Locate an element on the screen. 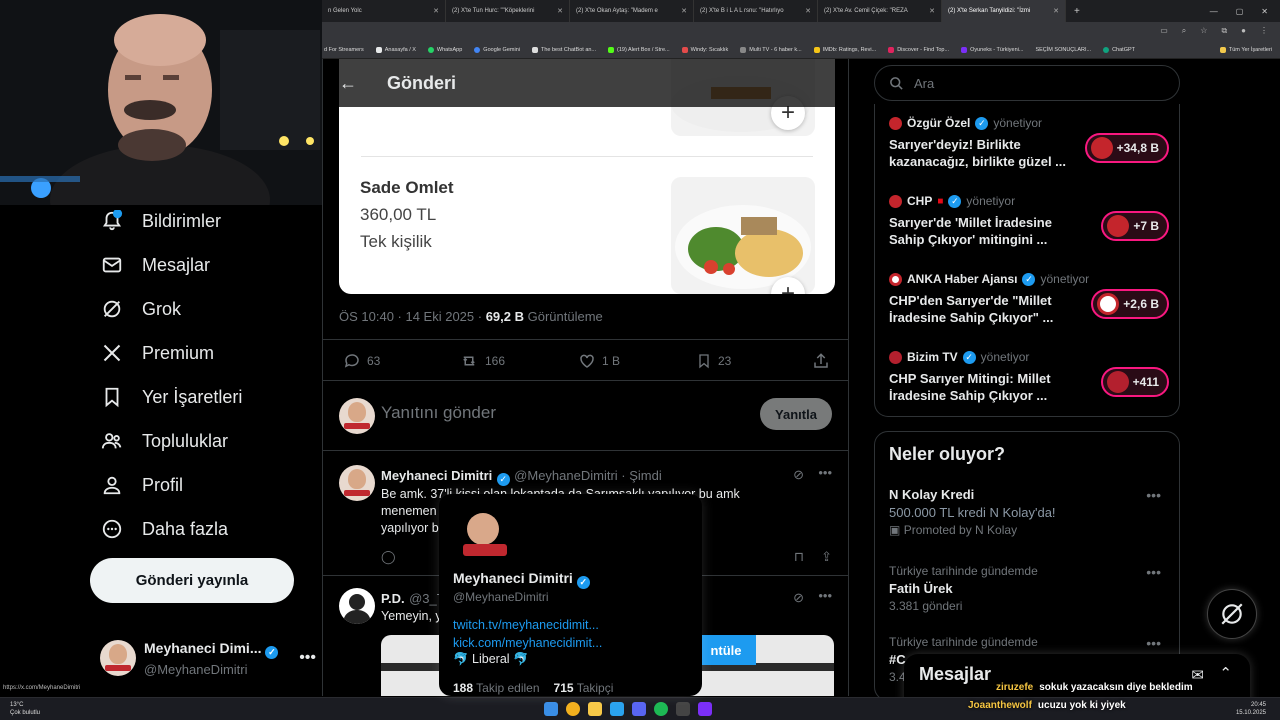 Image resolution: width=1280 pixels, height=720 pixels. nav-communities: Topluluklar is located at coordinates (164, 441).